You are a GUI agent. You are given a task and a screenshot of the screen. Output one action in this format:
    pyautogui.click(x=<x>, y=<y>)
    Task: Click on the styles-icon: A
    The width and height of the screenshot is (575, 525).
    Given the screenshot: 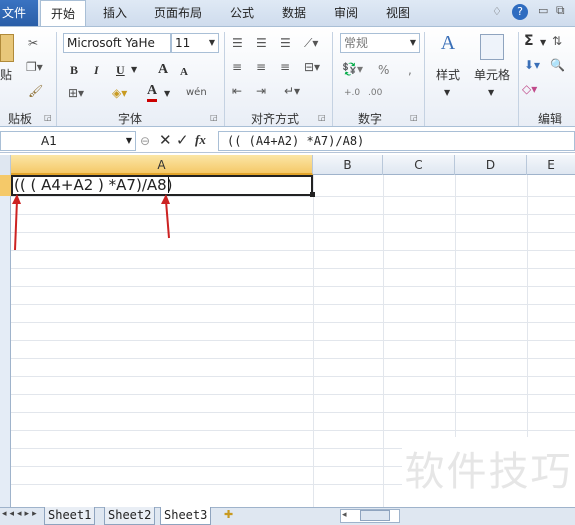 What is the action you would take?
    pyautogui.click(x=448, y=46)
    